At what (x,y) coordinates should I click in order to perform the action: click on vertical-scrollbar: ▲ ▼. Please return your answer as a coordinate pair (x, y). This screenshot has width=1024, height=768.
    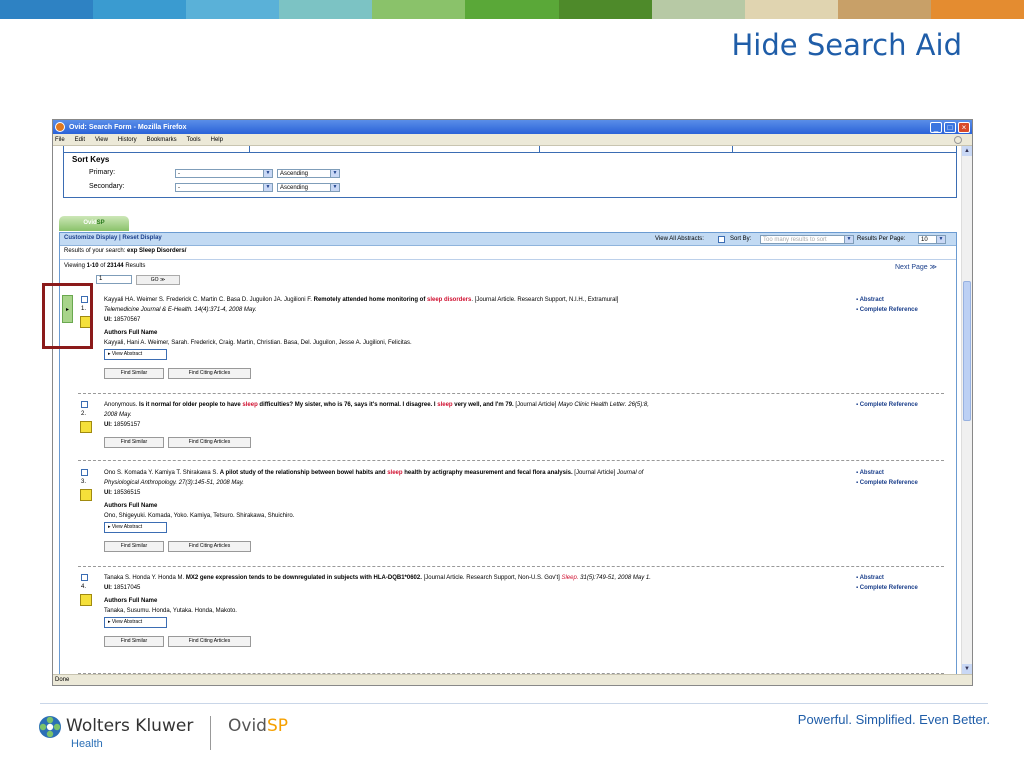
    Looking at the image, I should click on (966, 410).